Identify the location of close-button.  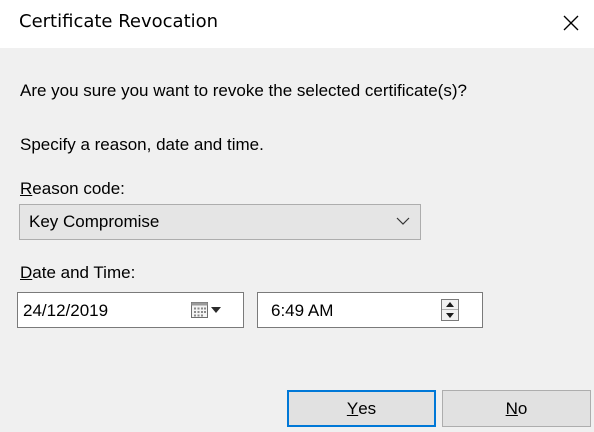
(571, 23).